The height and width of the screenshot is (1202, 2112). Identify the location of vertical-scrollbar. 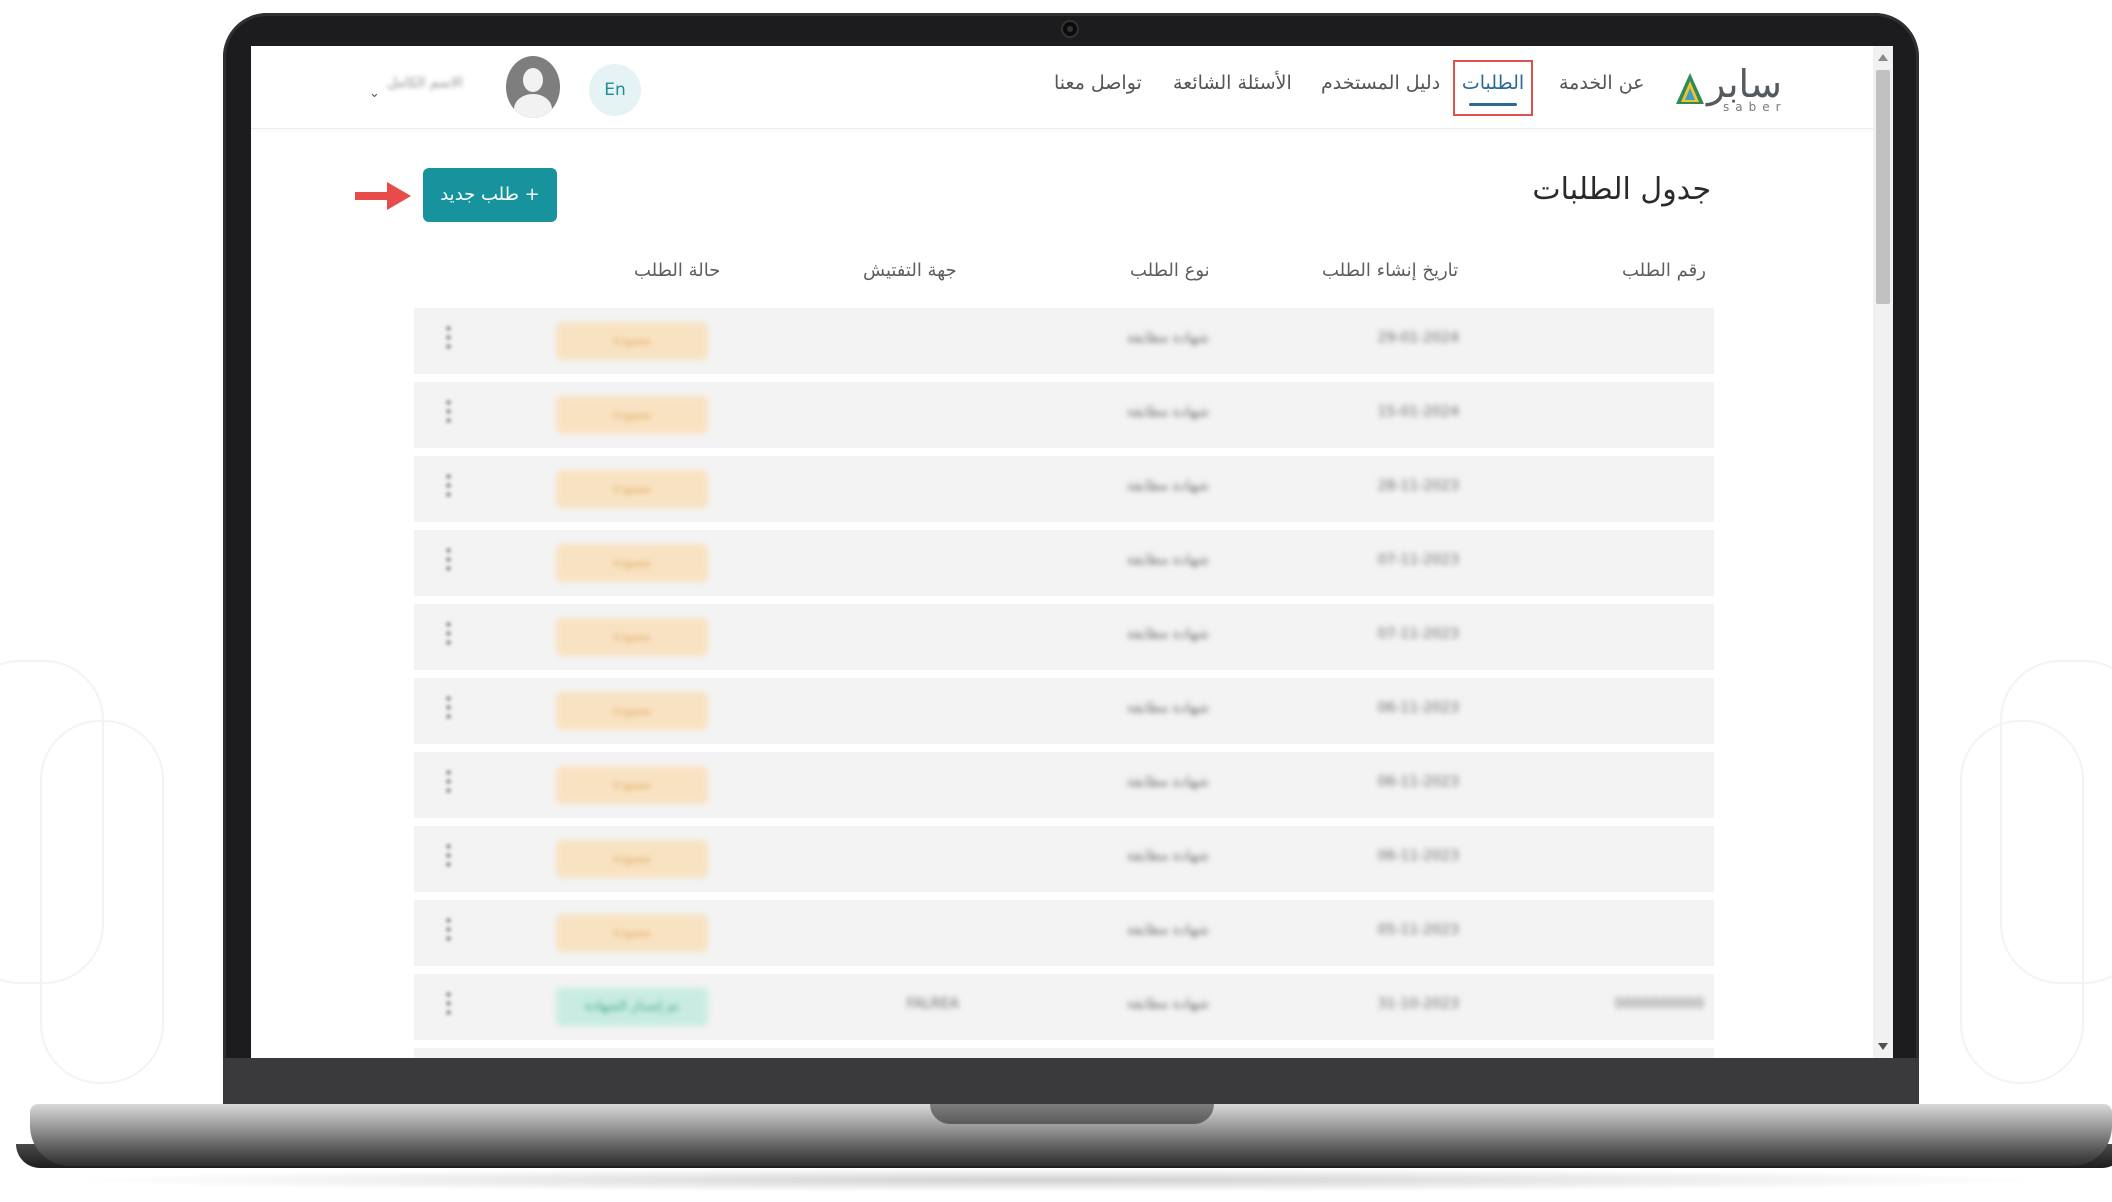
(1883, 552).